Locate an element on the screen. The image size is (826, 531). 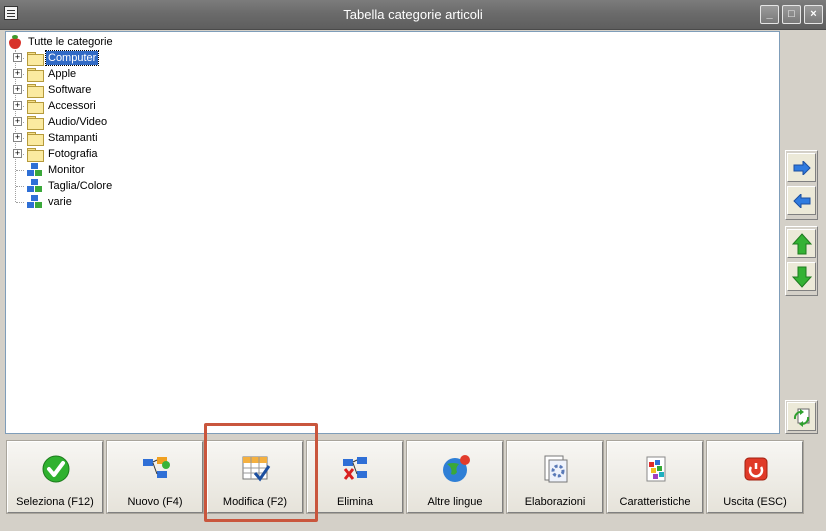
move-down-button is located at coordinates (801, 276).